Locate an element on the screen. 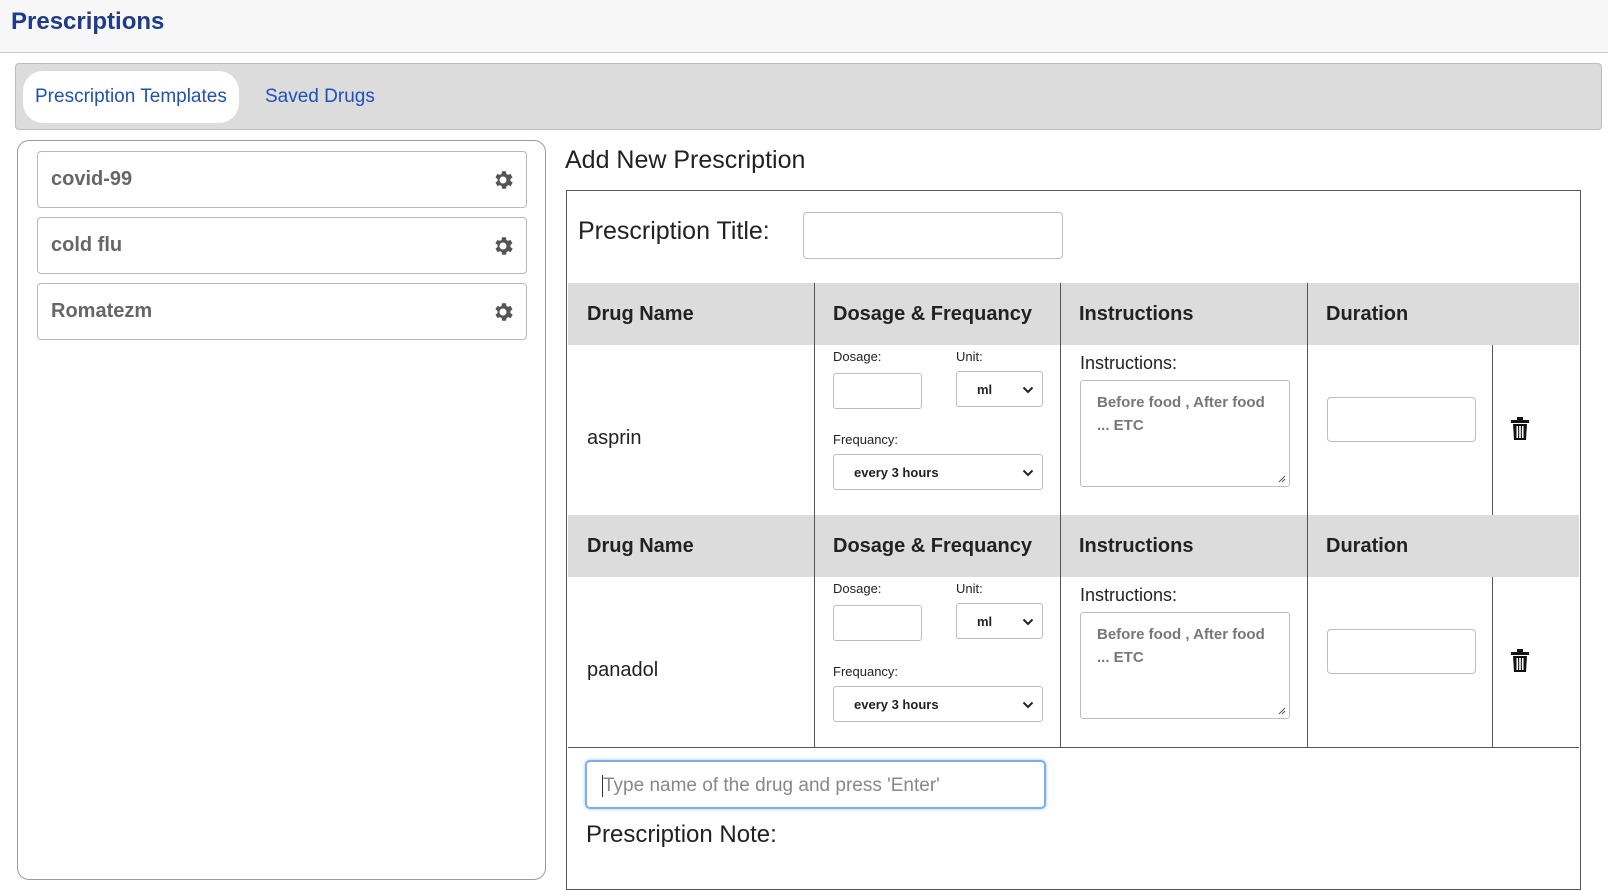 The height and width of the screenshot is (890, 1608). template-item: Romatezm is located at coordinates (282, 311).